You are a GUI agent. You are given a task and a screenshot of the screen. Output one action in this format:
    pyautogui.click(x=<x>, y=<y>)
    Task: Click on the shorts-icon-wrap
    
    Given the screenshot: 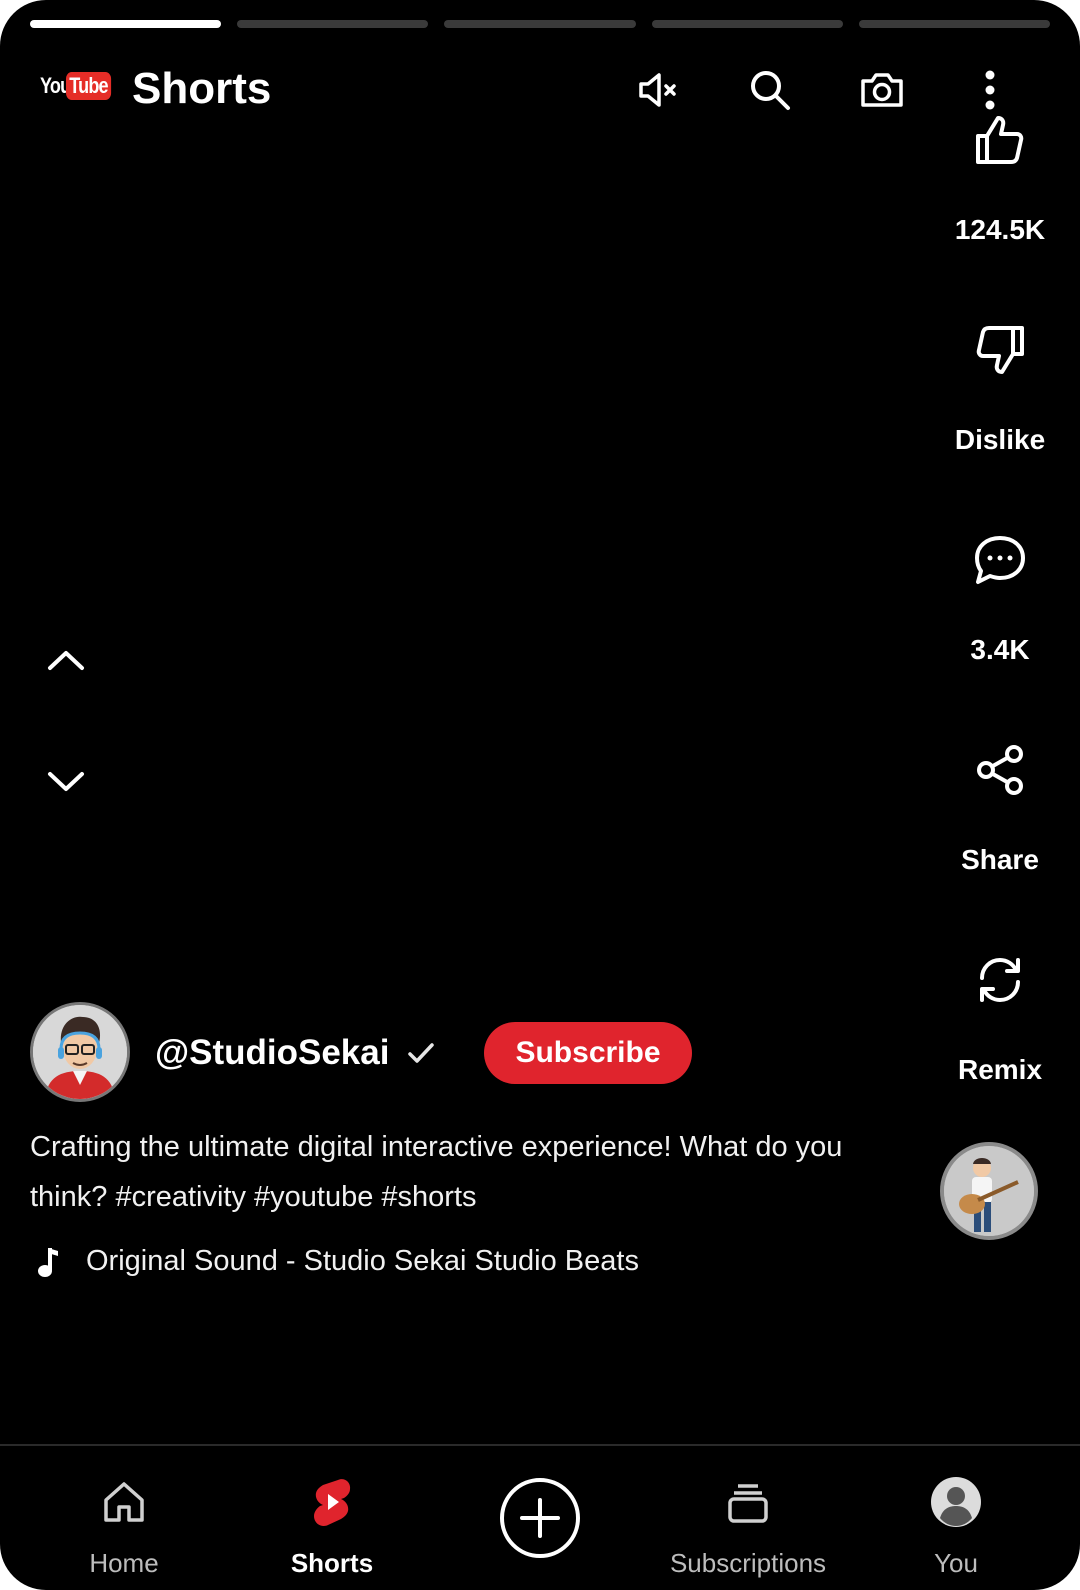 What is the action you would take?
    pyautogui.click(x=332, y=1502)
    